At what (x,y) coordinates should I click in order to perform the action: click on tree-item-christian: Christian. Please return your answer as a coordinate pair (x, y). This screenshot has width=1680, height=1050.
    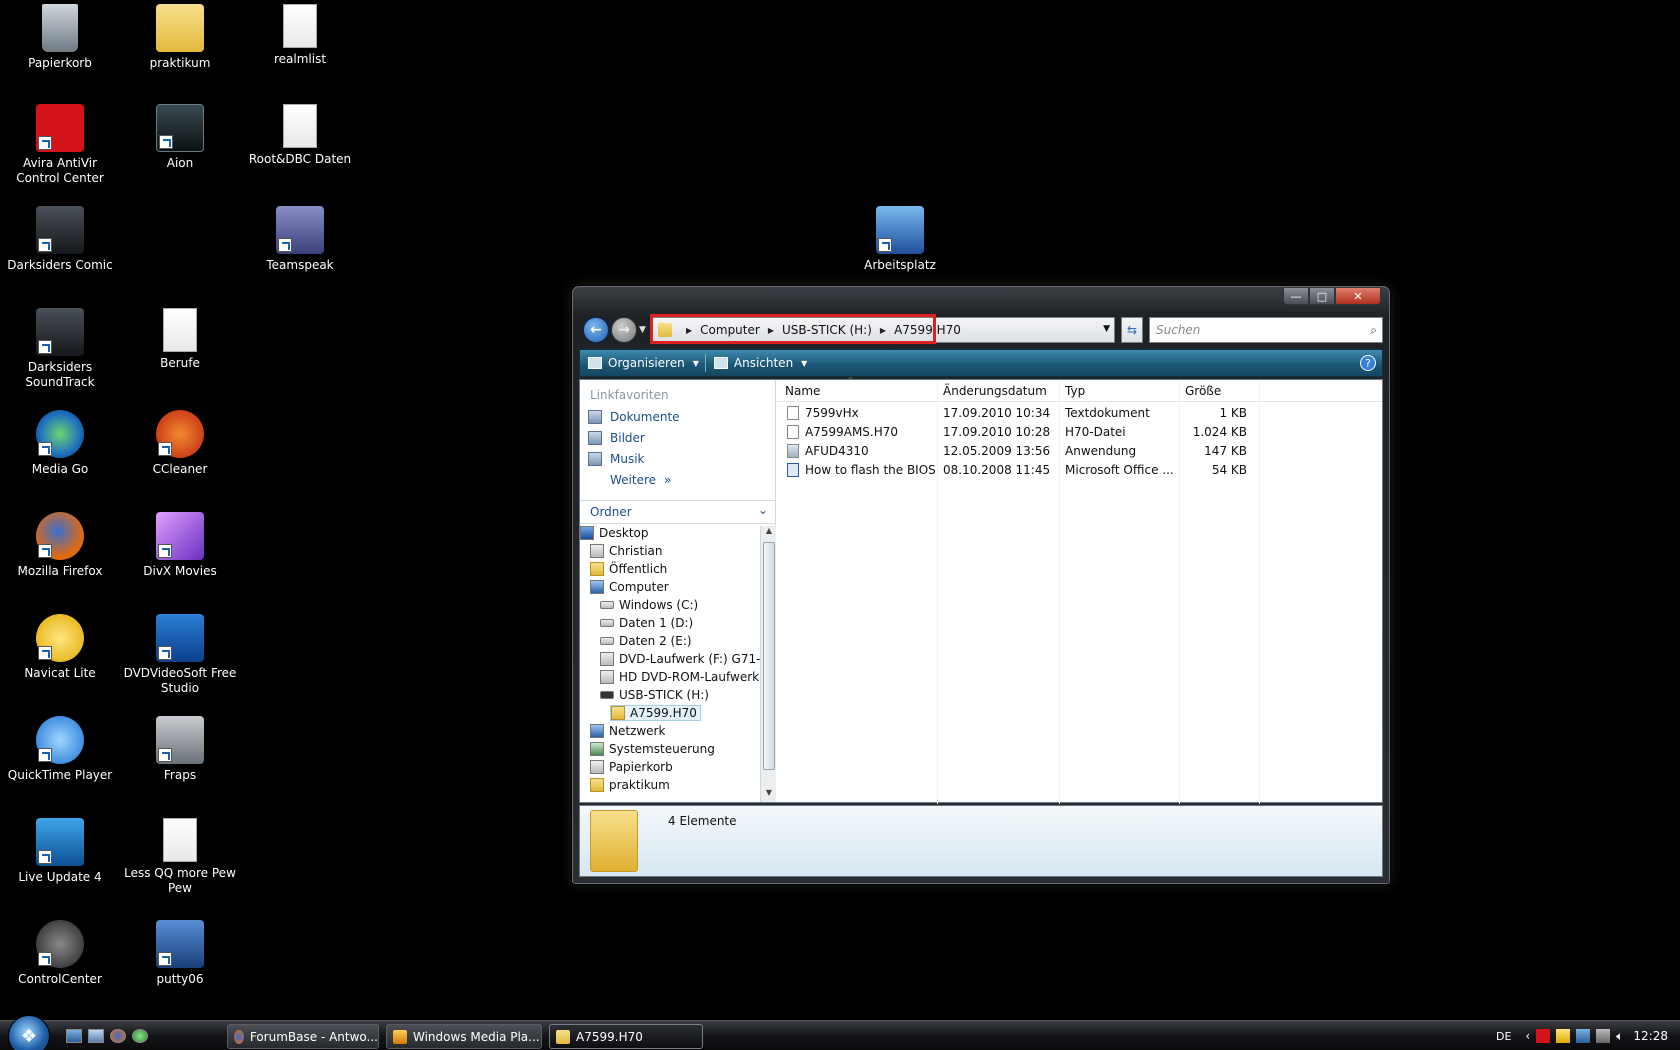
    Looking at the image, I should click on (626, 551).